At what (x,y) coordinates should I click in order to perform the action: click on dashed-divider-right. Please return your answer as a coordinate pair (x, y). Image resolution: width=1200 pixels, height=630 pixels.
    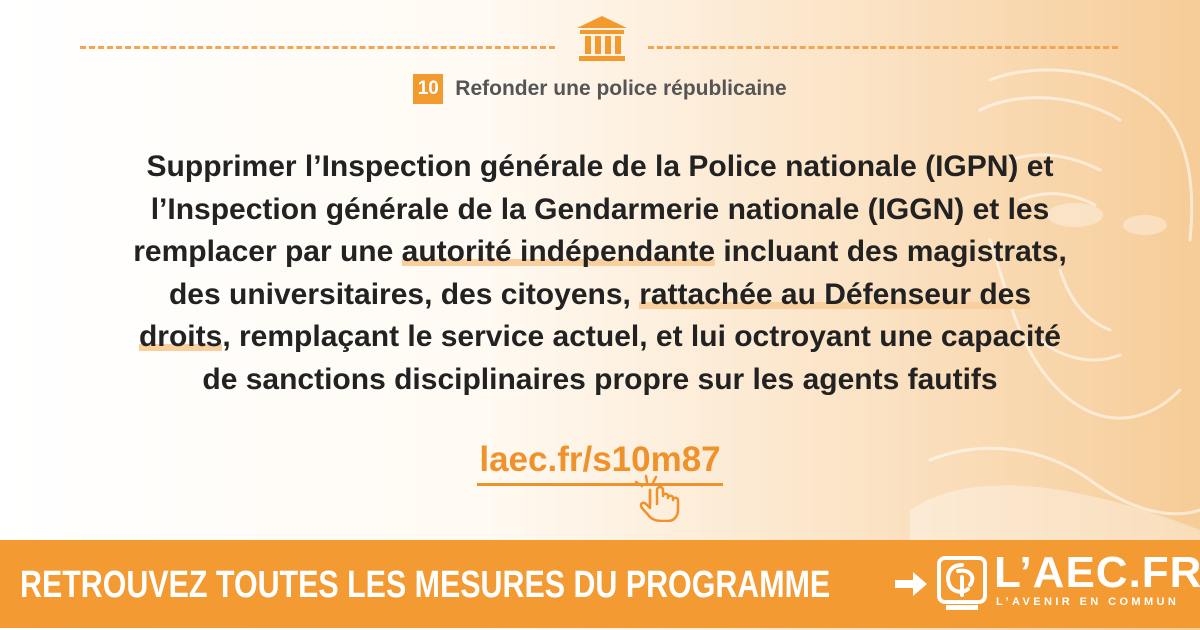
    Looking at the image, I should click on (883, 47).